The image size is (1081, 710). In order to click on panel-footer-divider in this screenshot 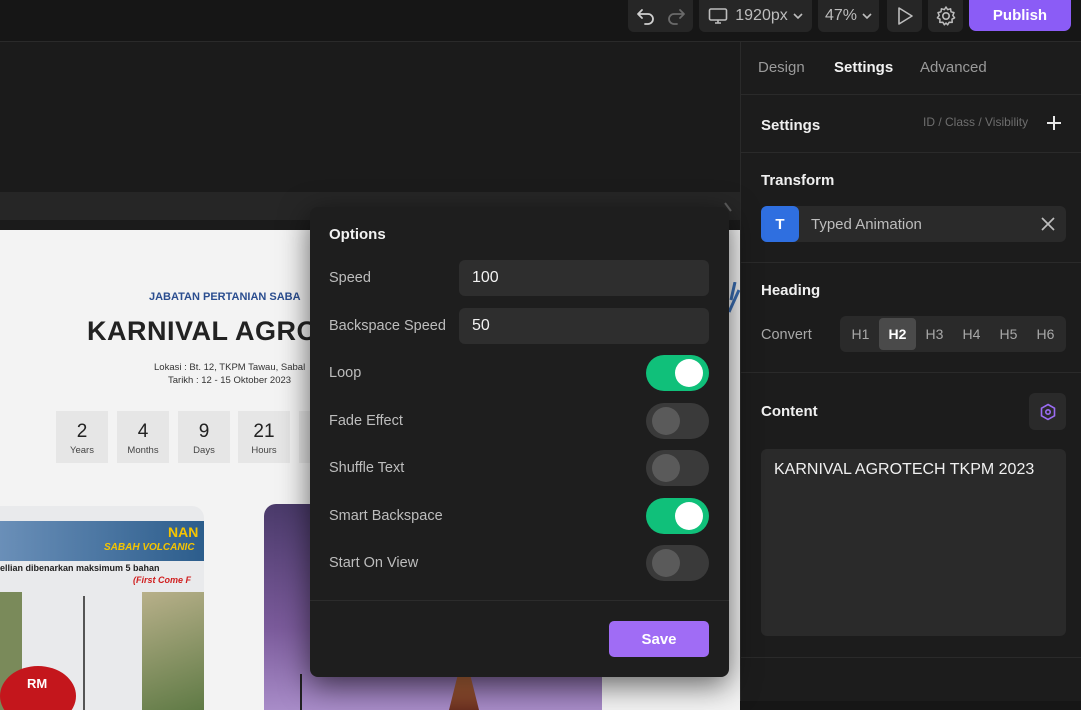, I will do `click(911, 679)`.